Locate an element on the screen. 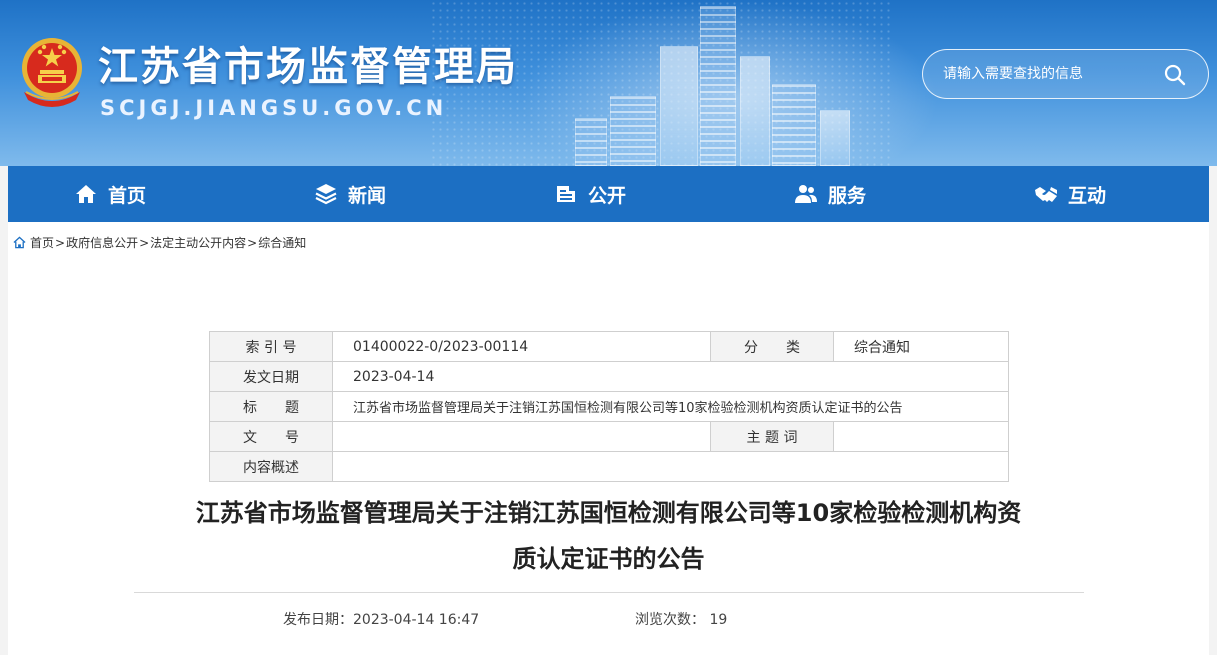  users-icon is located at coordinates (806, 194).